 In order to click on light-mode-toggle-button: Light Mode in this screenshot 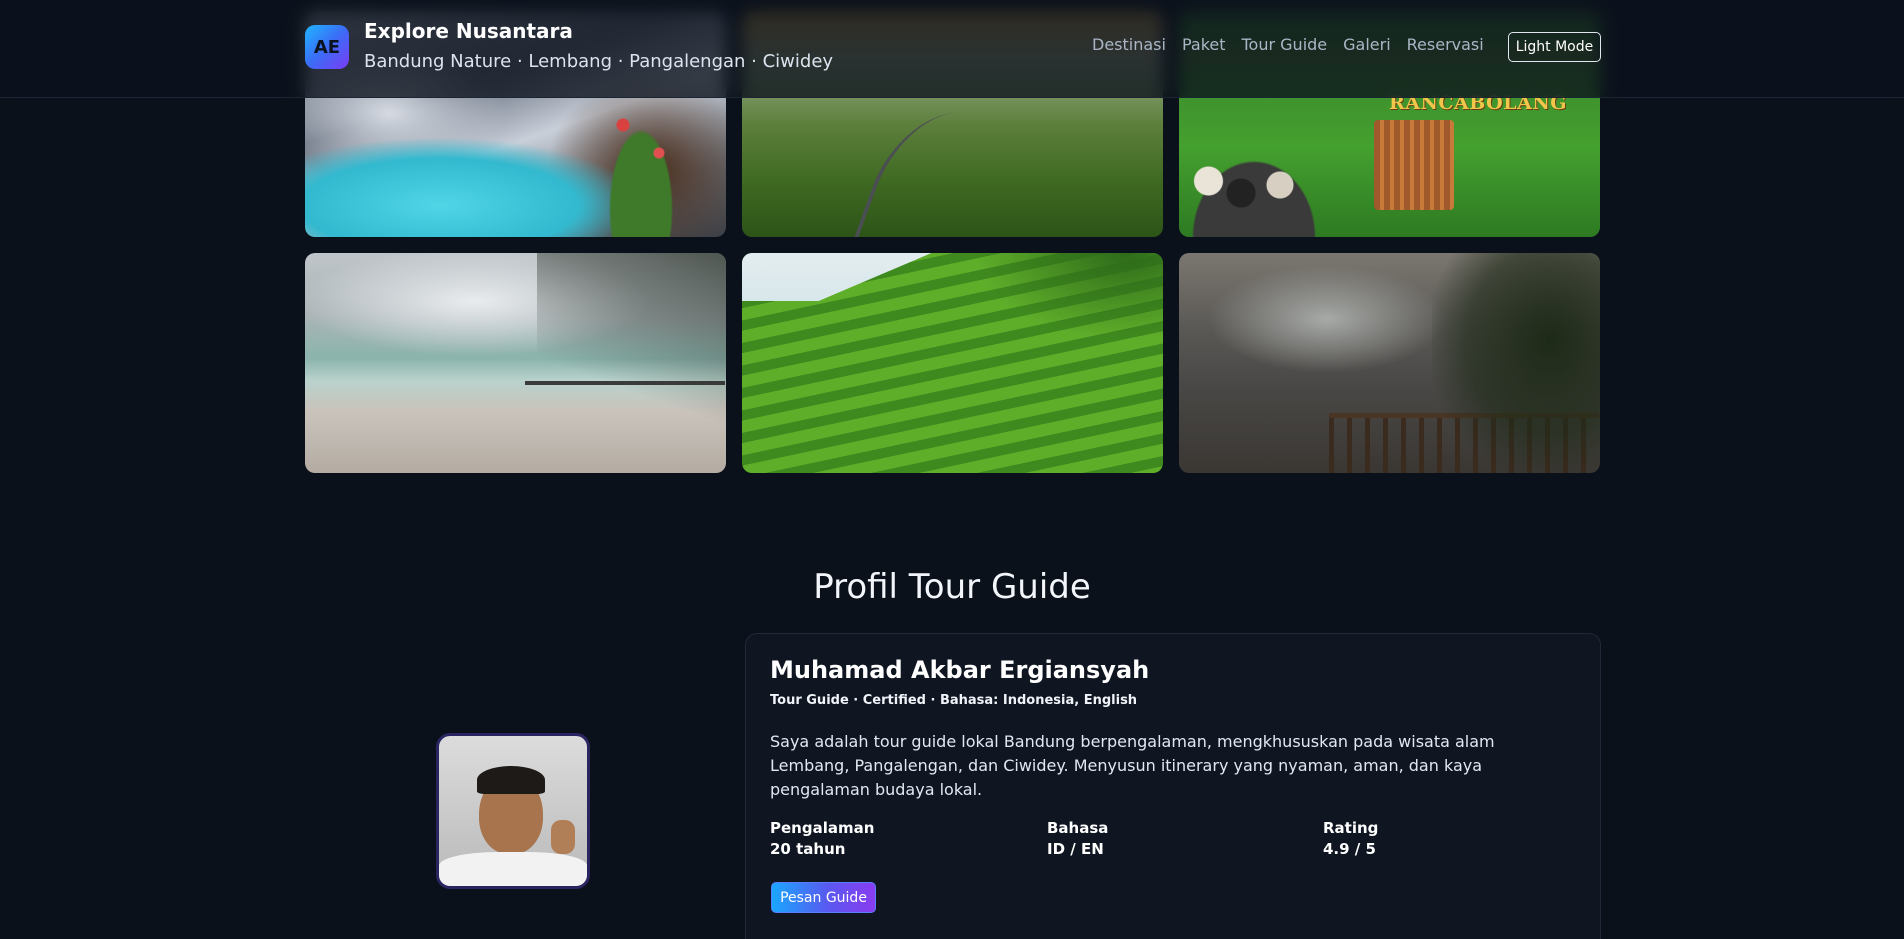, I will do `click(1554, 47)`.